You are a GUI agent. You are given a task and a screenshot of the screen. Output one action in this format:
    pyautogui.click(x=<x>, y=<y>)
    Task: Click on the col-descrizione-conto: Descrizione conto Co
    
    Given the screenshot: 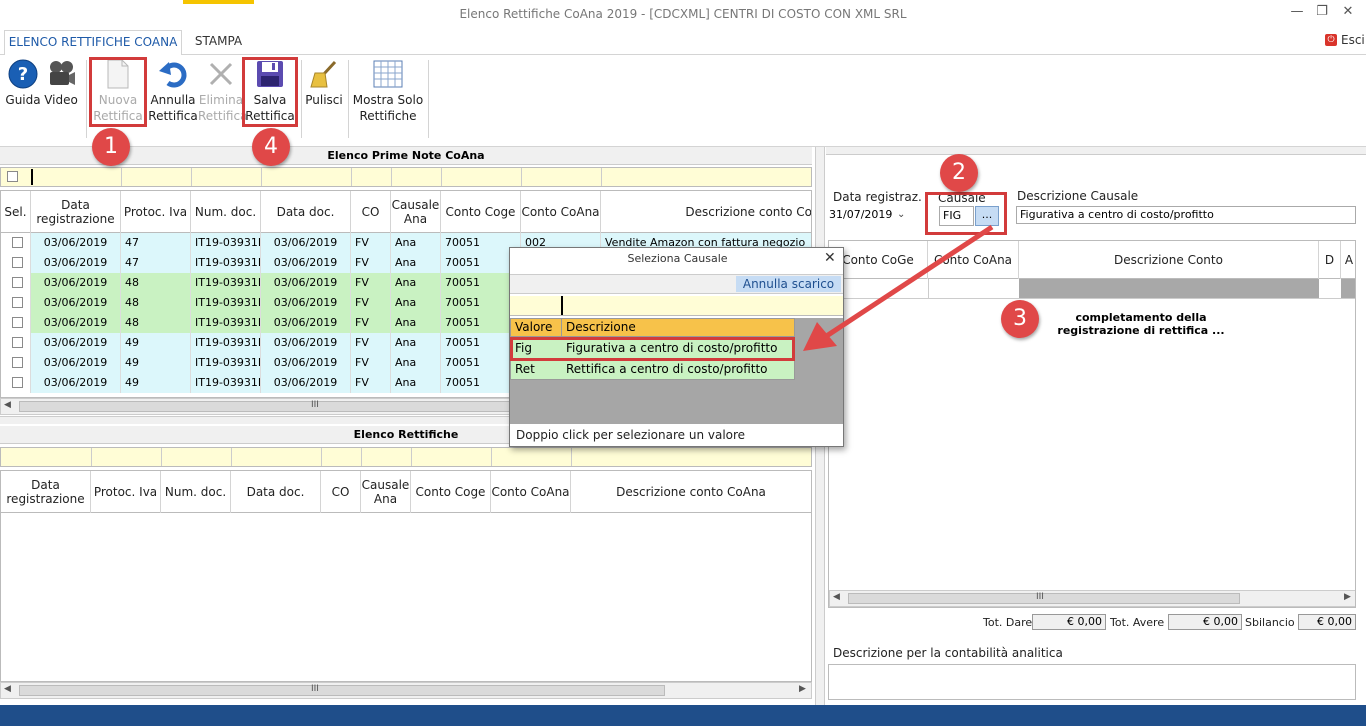 What is the action you would take?
    pyautogui.click(x=706, y=212)
    